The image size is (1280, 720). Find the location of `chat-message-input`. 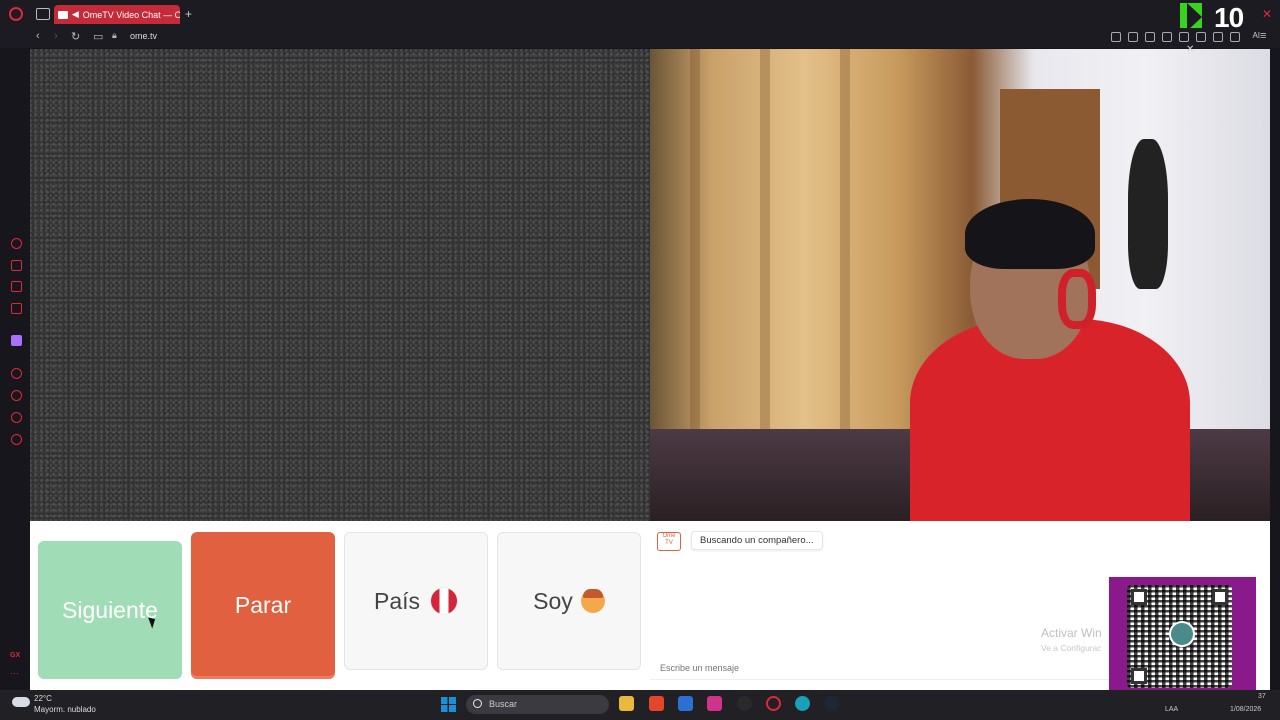

chat-message-input is located at coordinates (880, 668).